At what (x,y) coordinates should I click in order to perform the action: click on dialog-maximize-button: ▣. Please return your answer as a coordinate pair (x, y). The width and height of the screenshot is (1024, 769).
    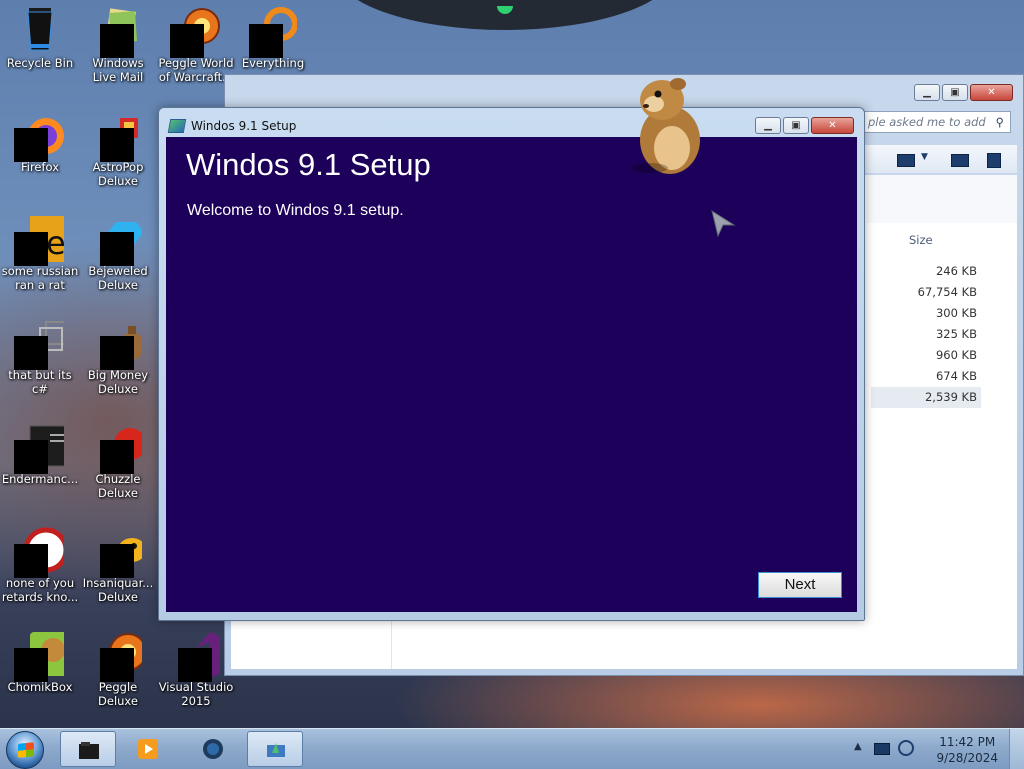
    Looking at the image, I should click on (796, 125).